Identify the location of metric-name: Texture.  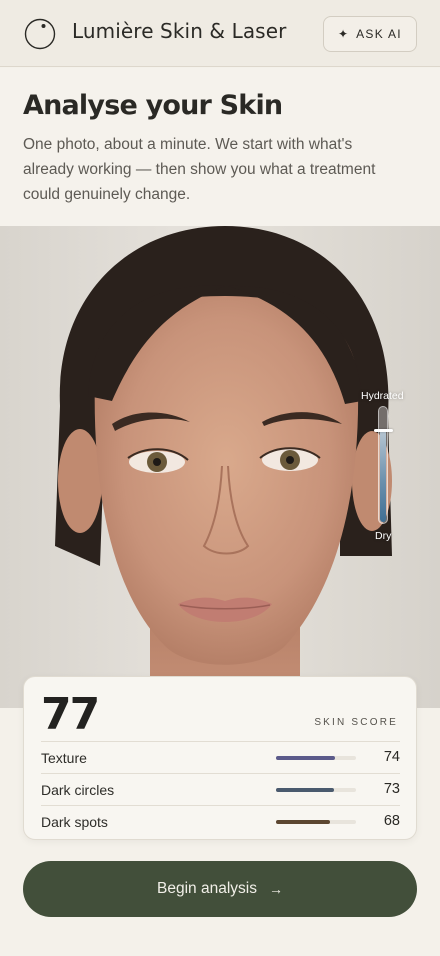
(64, 758).